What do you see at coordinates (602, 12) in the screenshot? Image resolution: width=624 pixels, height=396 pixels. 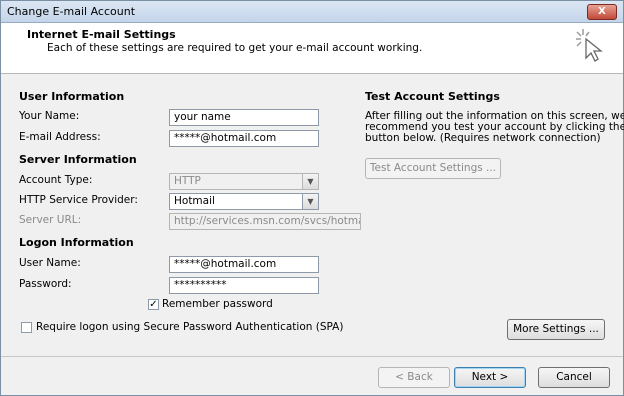 I see `close-button: X` at bounding box center [602, 12].